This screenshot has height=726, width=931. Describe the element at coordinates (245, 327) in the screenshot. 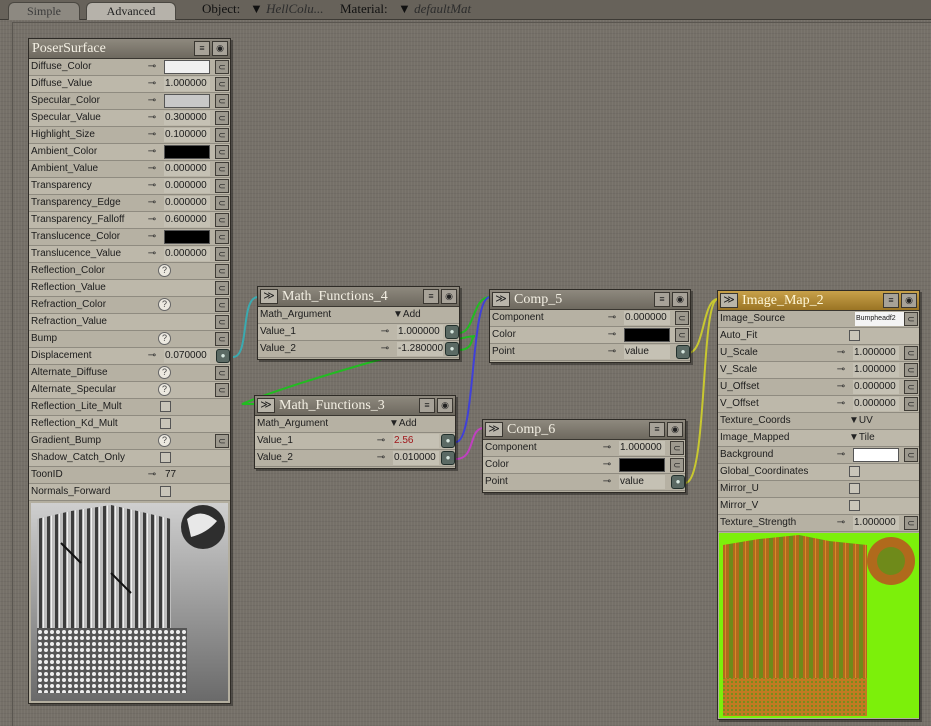

I see `wire-math4-displacement` at that location.